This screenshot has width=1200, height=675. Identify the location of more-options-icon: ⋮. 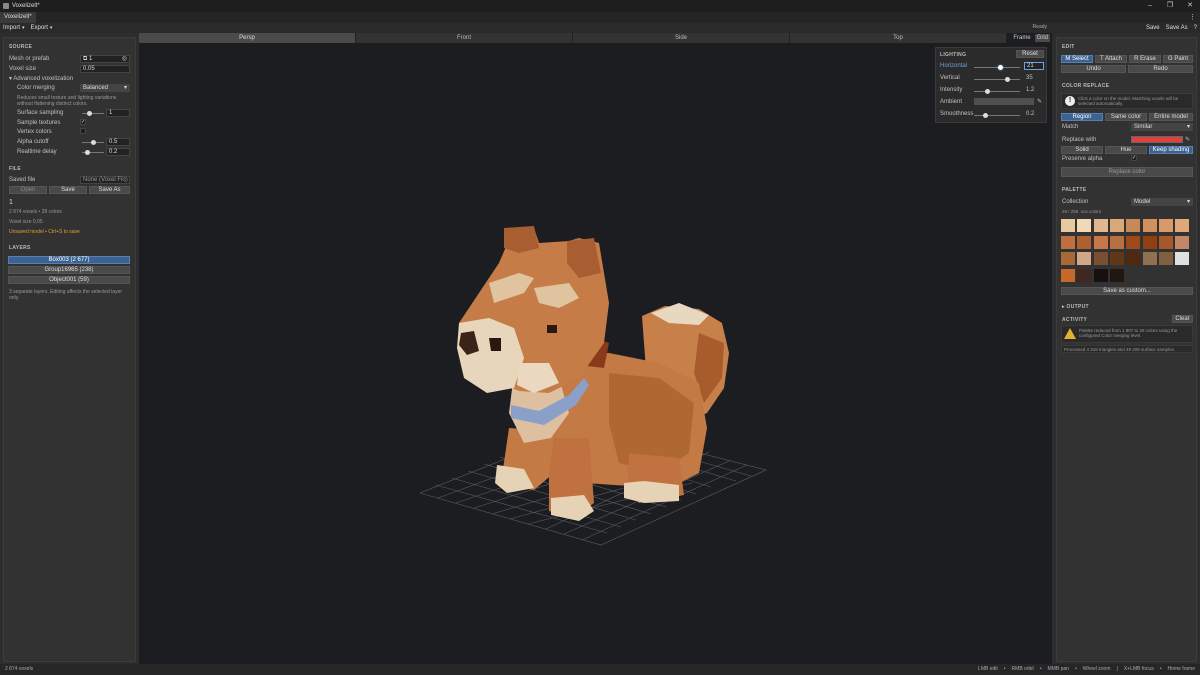
(1192, 17).